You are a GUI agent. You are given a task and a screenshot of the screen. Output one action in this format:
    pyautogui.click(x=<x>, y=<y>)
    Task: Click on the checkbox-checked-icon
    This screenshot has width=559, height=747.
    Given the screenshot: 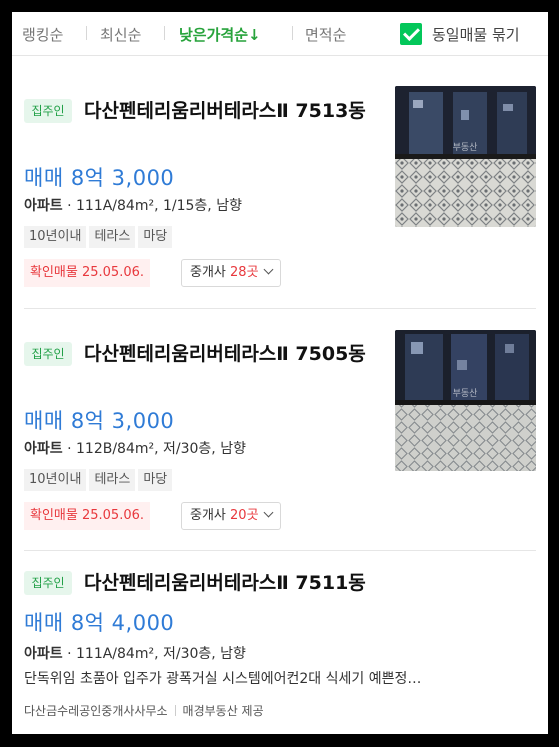 What is the action you would take?
    pyautogui.click(x=411, y=34)
    